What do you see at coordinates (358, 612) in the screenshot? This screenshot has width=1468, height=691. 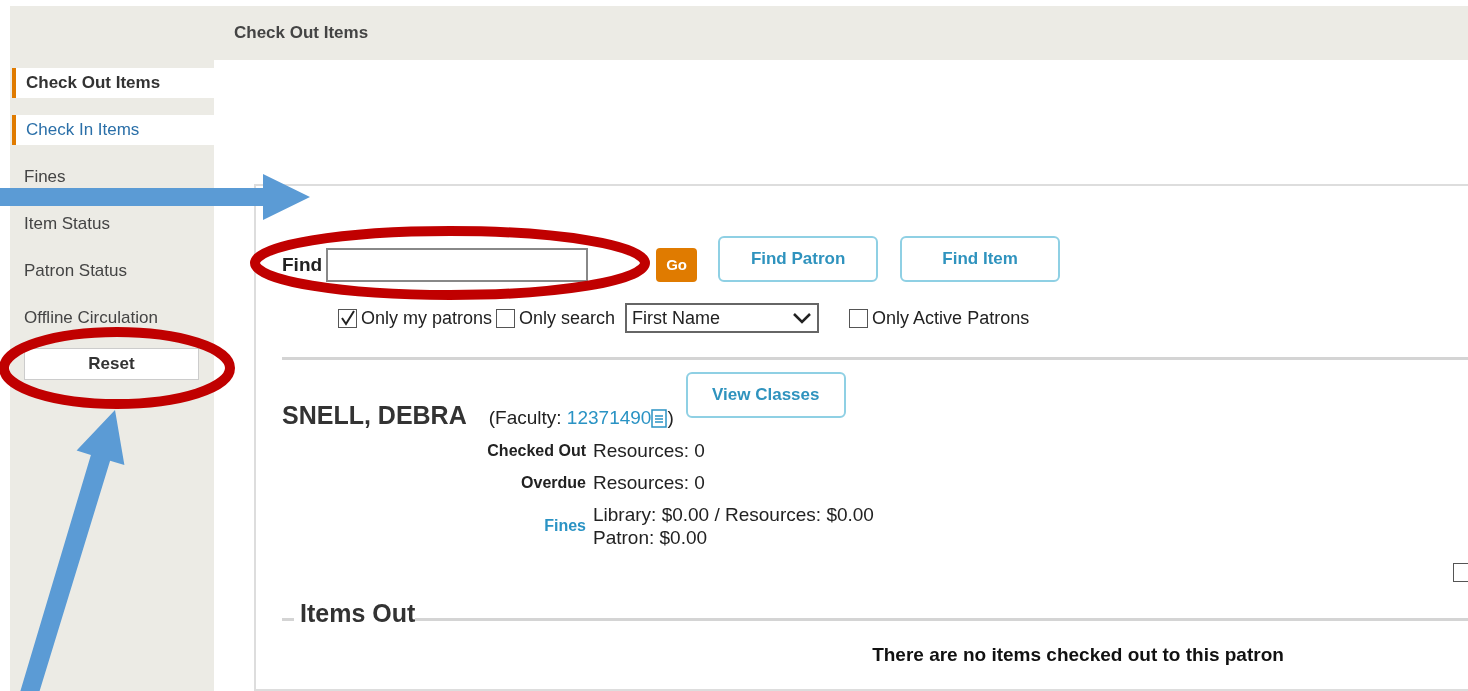 I see `section-title: Items Out` at bounding box center [358, 612].